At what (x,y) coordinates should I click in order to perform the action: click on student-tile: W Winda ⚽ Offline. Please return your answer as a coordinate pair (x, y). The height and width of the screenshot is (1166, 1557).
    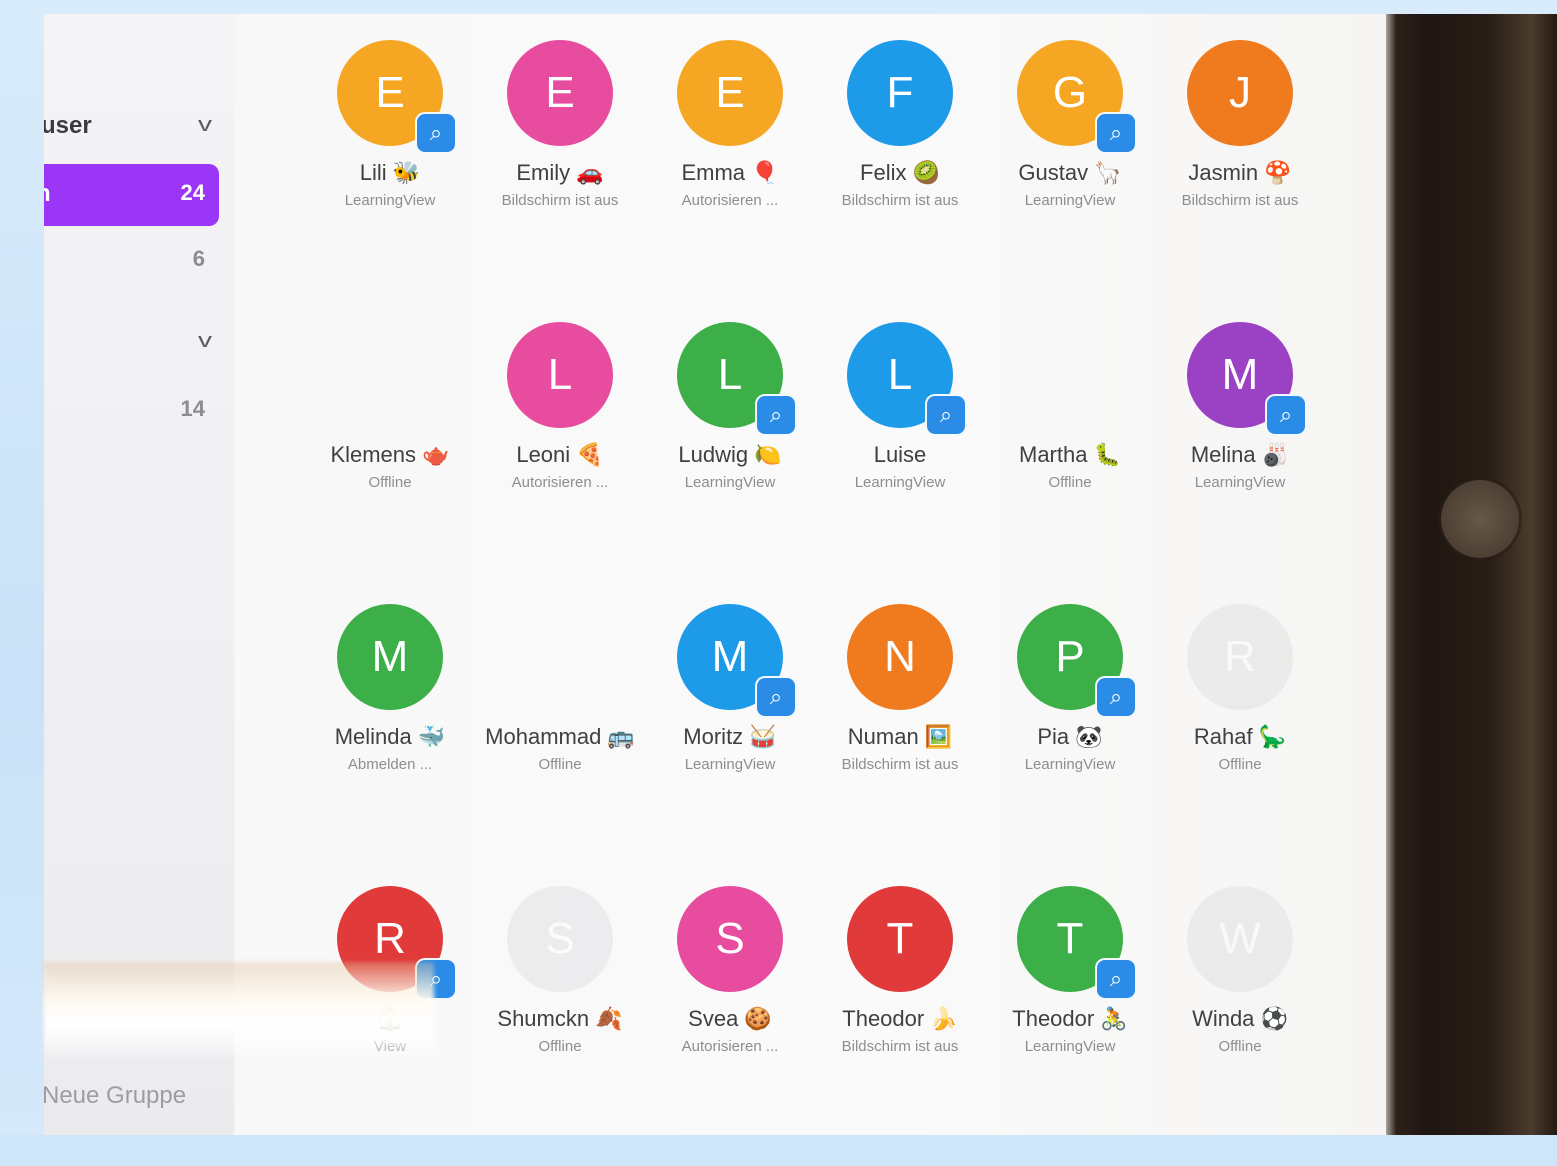
    Looking at the image, I should click on (1240, 1025).